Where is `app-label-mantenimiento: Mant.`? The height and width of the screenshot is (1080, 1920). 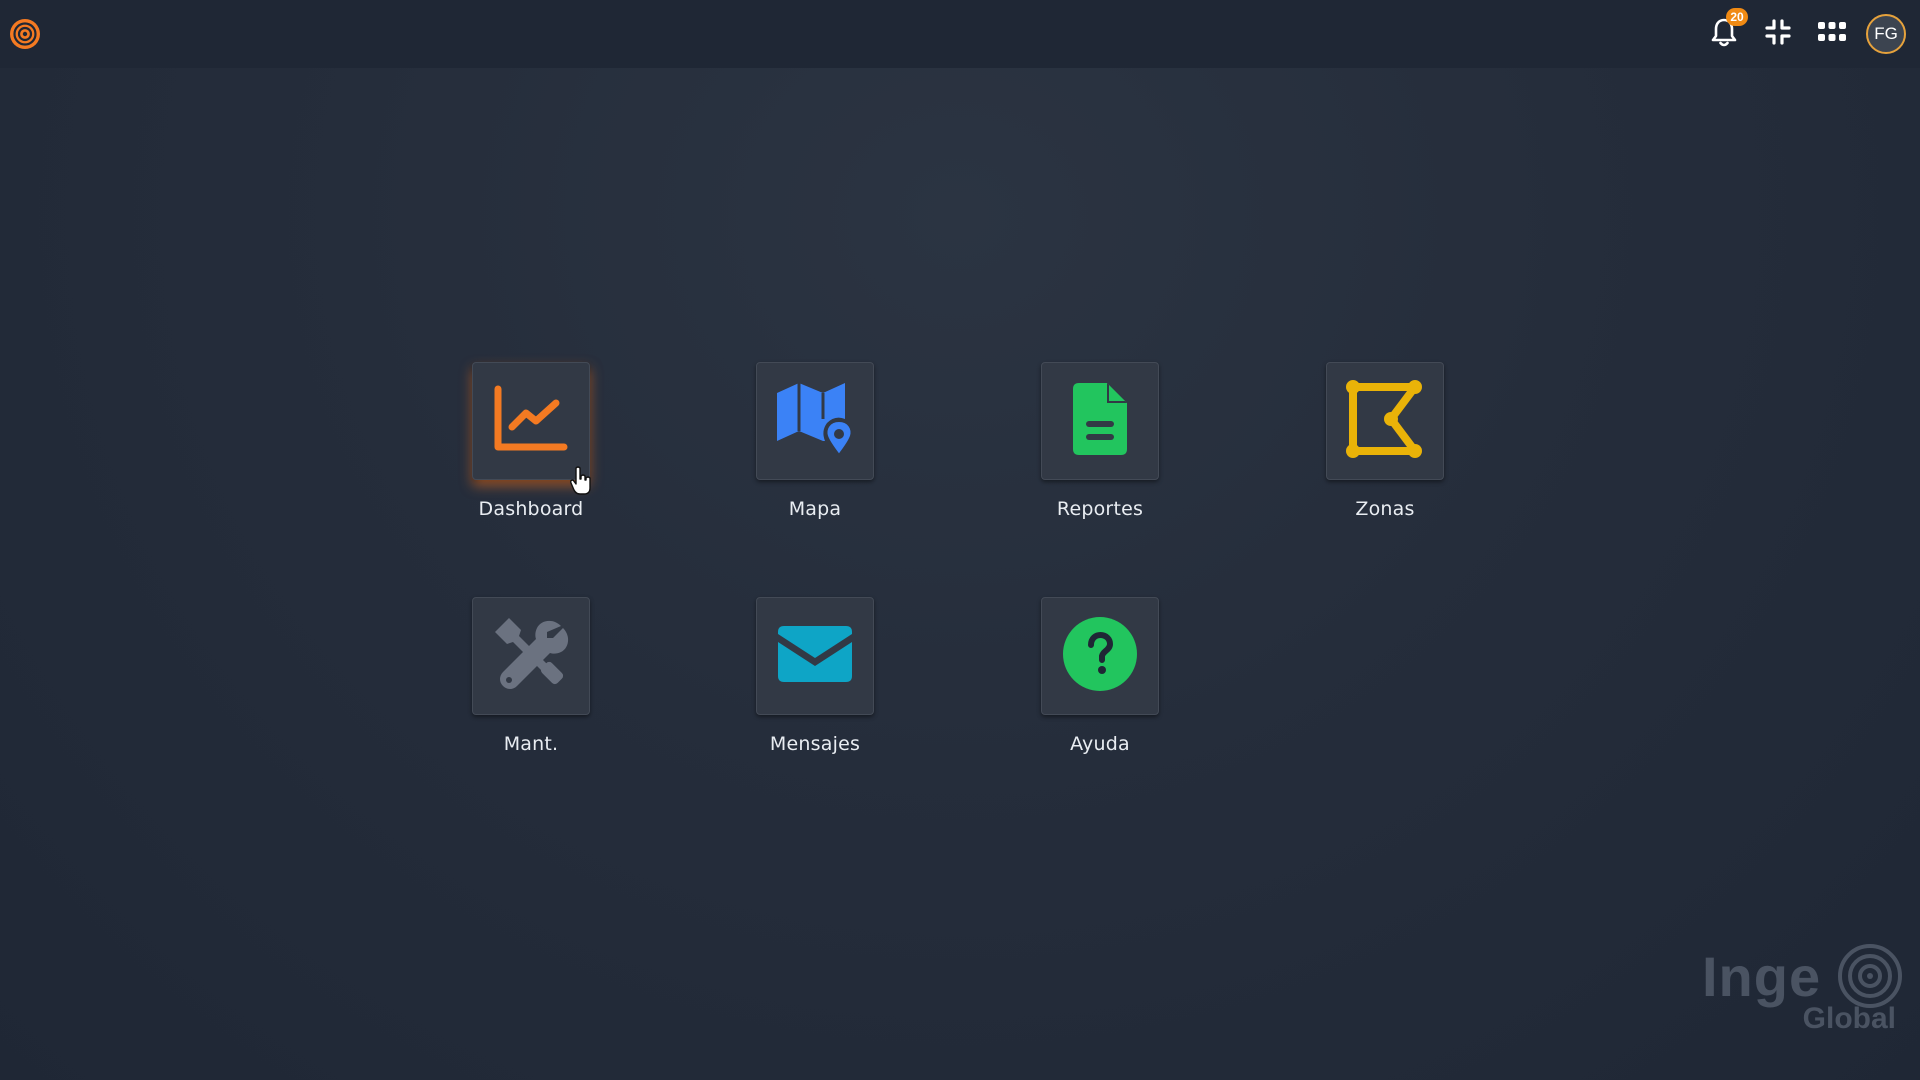 app-label-mantenimiento: Mant. is located at coordinates (531, 744).